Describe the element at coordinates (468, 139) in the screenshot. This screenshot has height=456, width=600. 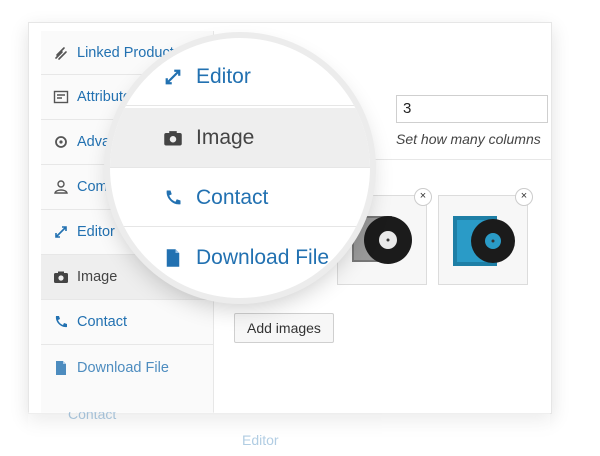
I see `columns-hint: Set how many columns` at that location.